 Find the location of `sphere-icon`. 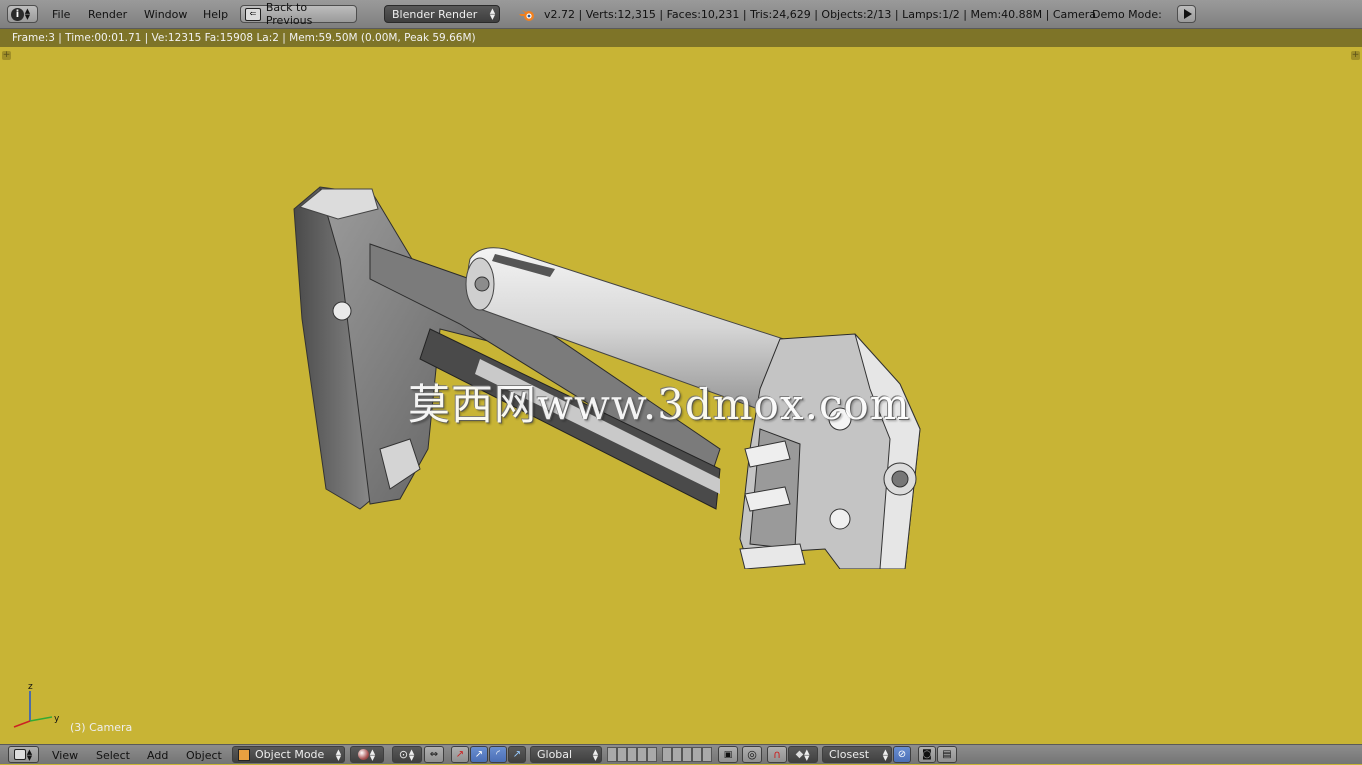

sphere-icon is located at coordinates (363, 754).